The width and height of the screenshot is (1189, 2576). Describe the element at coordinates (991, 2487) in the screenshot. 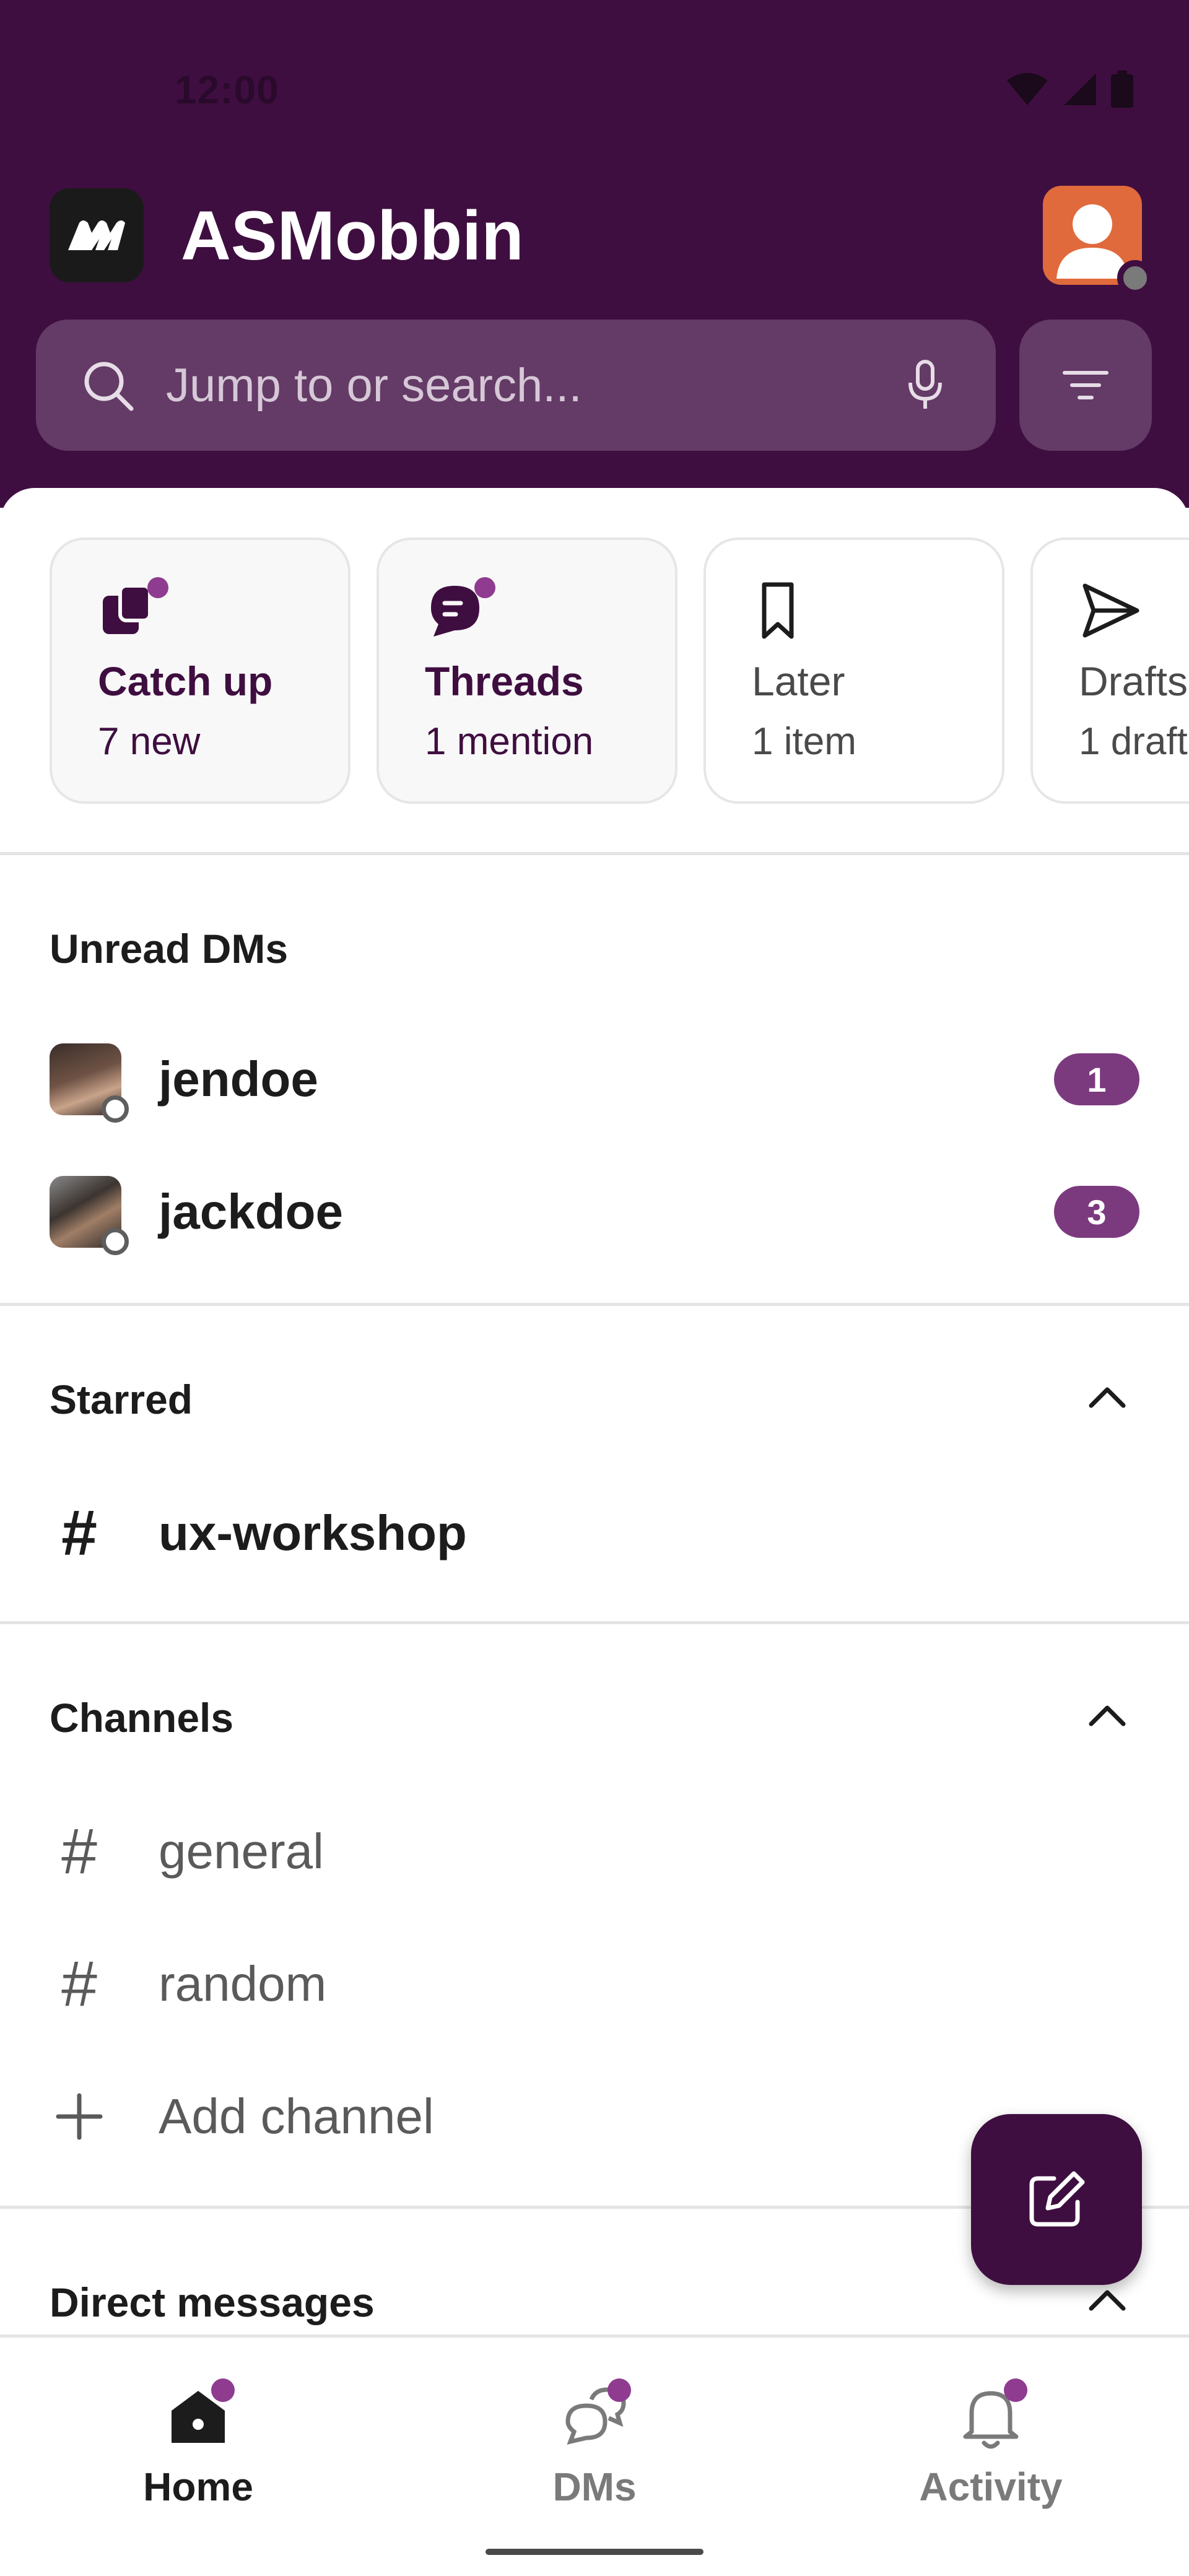

I see `nav-label: Activity` at that location.